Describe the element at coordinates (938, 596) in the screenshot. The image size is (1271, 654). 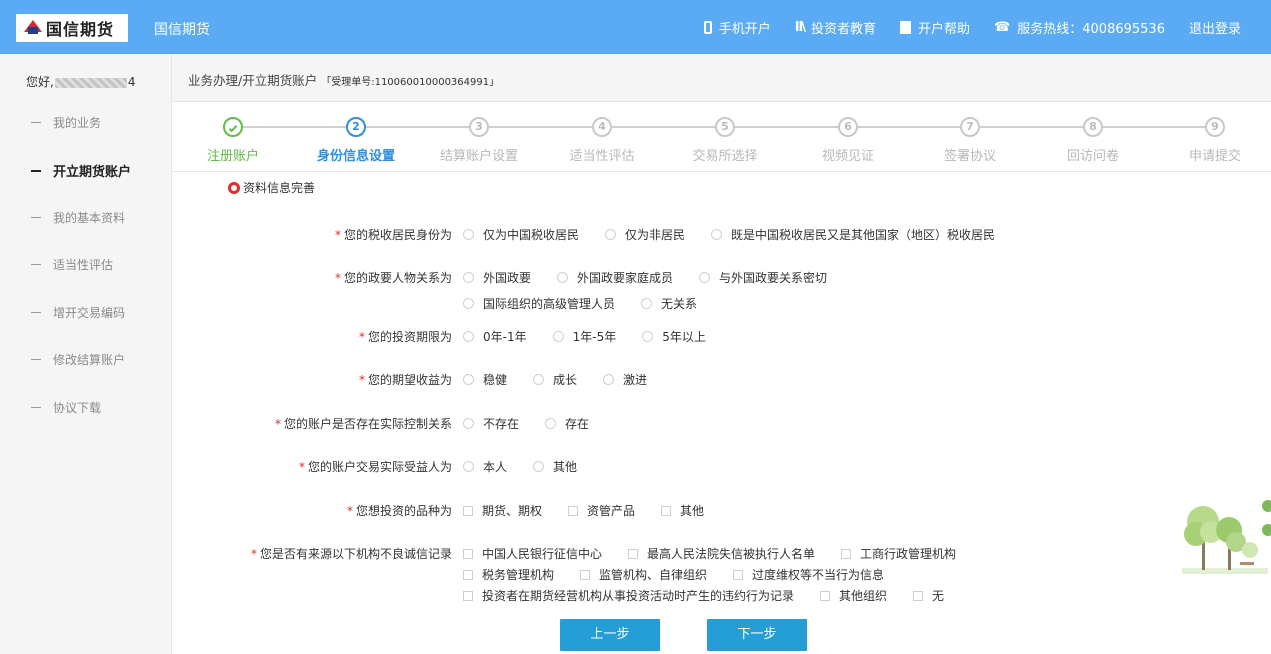
I see `option-label: 无` at that location.